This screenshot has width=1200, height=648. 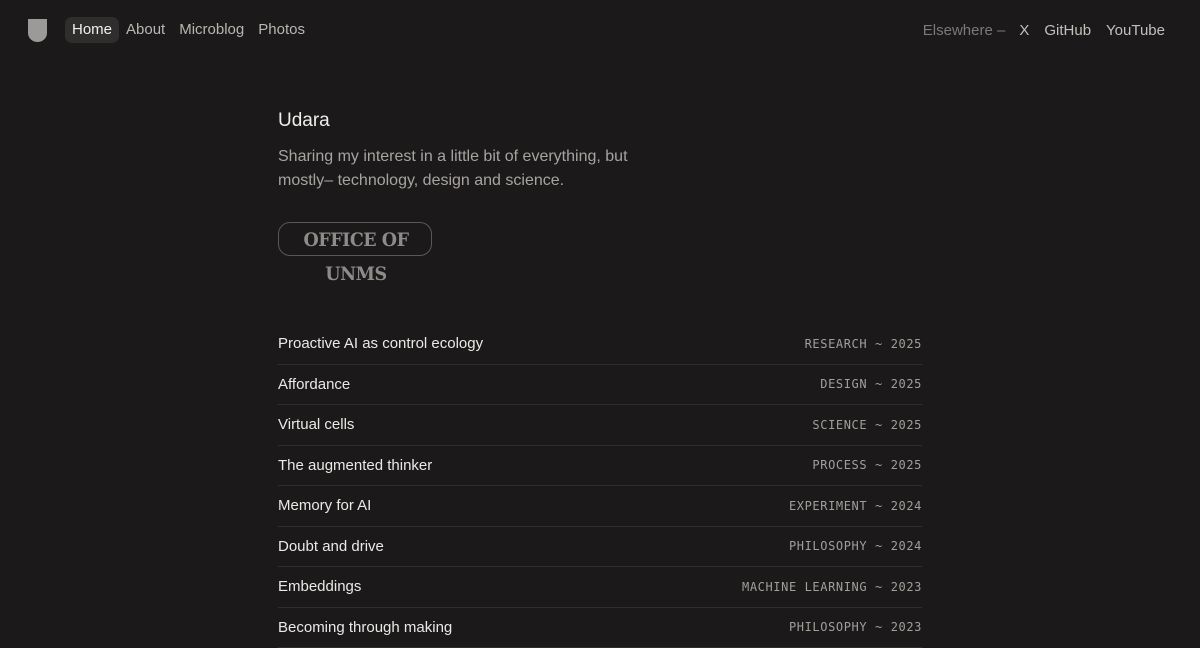 What do you see at coordinates (355, 465) in the screenshot?
I see `post-title: The augmented thinker` at bounding box center [355, 465].